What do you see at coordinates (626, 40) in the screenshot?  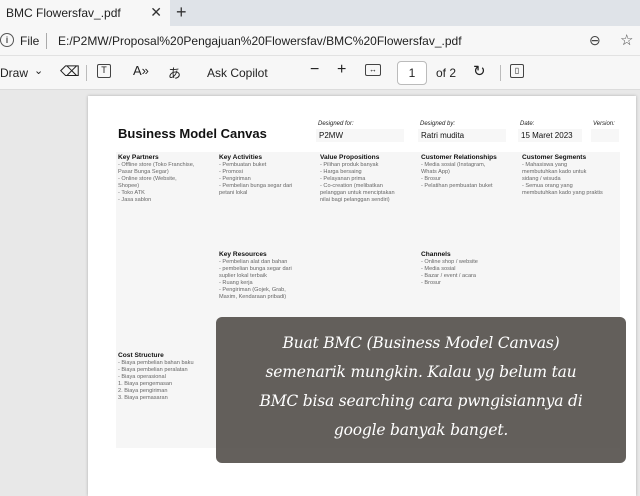 I see `favorite-star-icon: ☆` at bounding box center [626, 40].